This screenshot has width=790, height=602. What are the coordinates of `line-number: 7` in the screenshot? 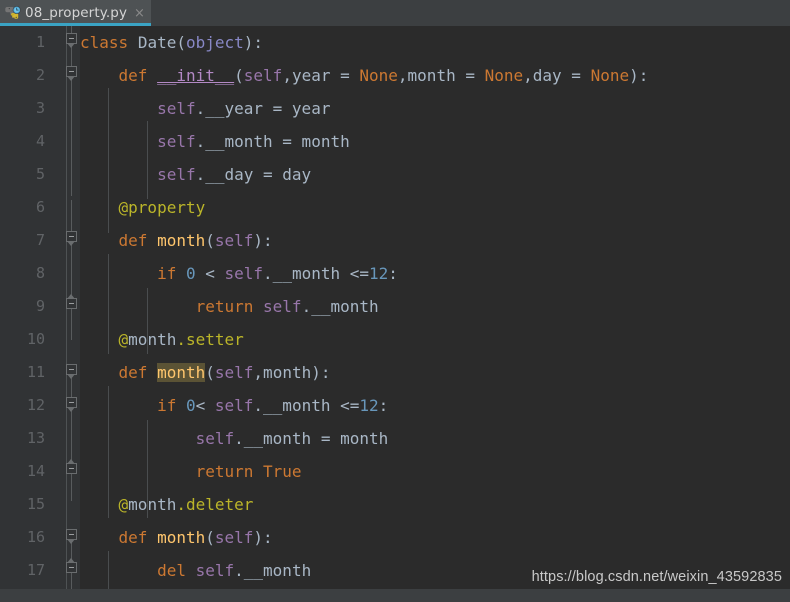 It's located at (40, 240).